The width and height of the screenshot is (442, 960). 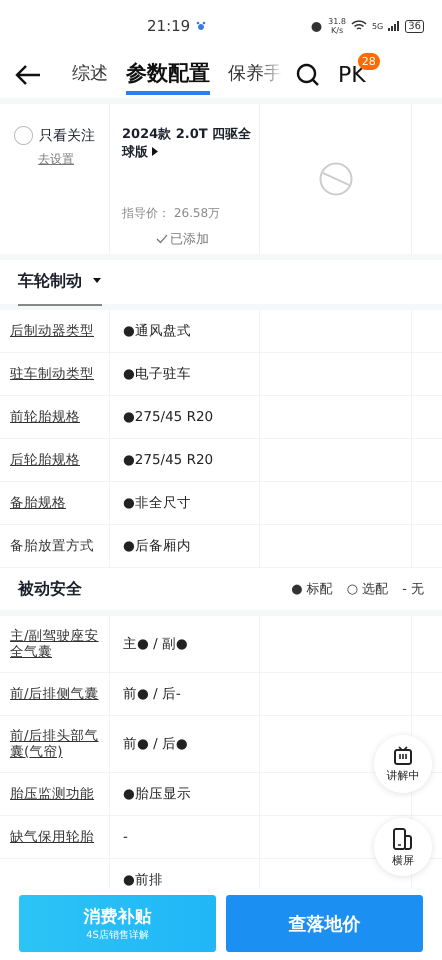 What do you see at coordinates (185, 837) in the screenshot?
I see `param-value: -` at bounding box center [185, 837].